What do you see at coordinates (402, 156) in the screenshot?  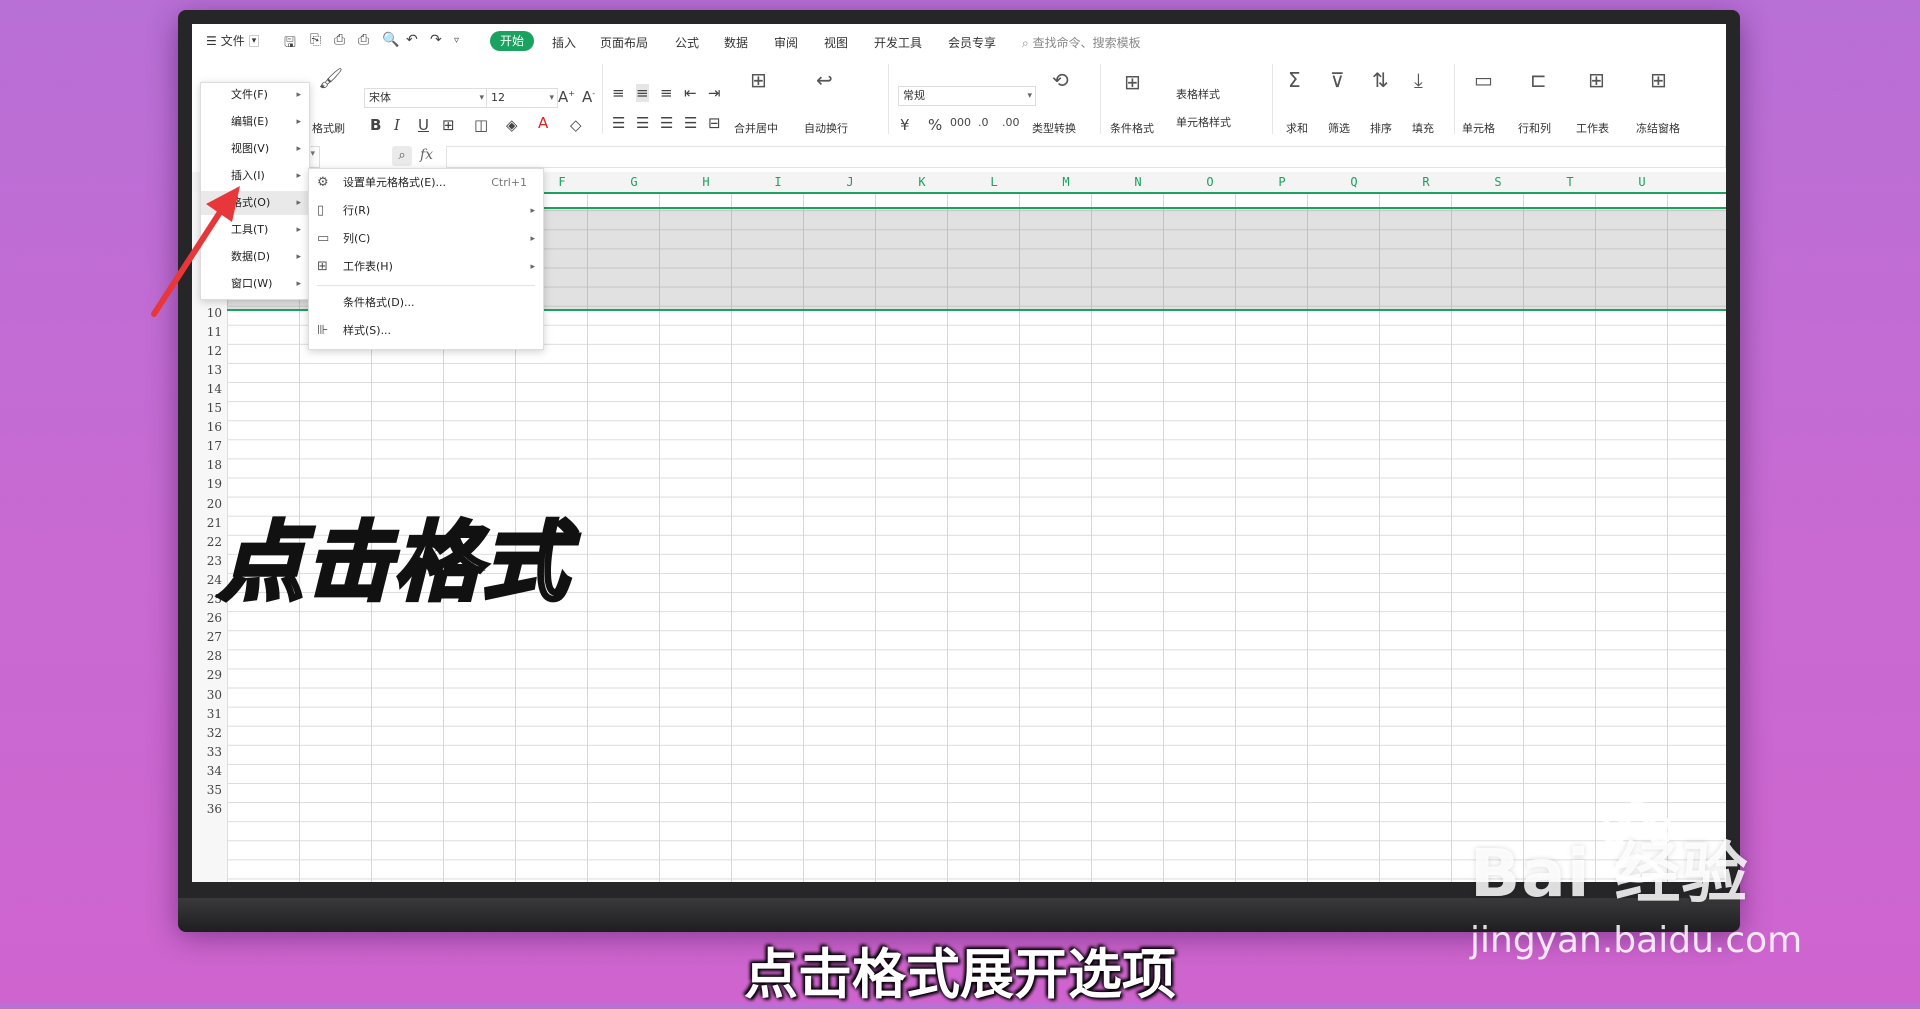 I see `zoom-icon: ⌕` at bounding box center [402, 156].